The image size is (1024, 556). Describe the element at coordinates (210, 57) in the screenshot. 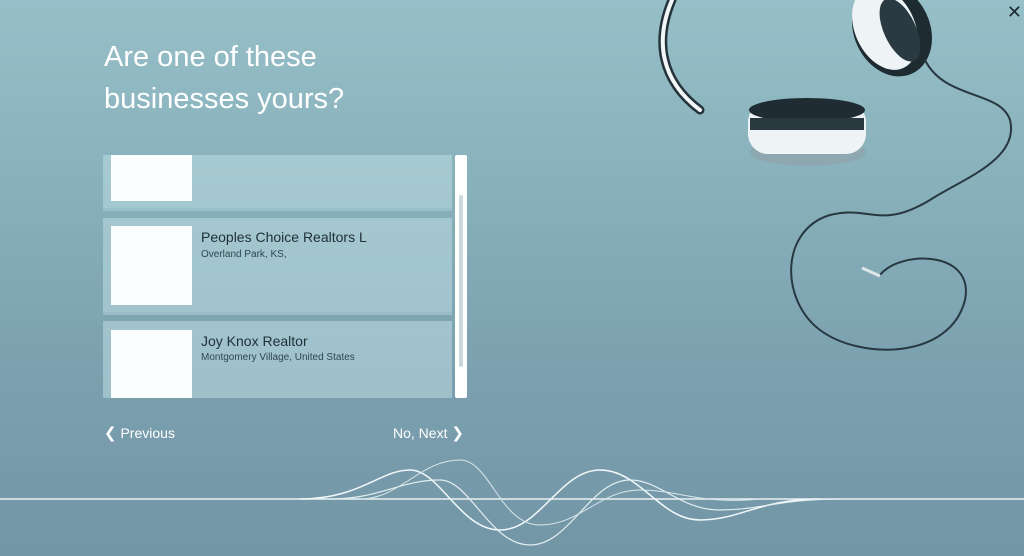

I see `title-line-1: Are one of these` at that location.